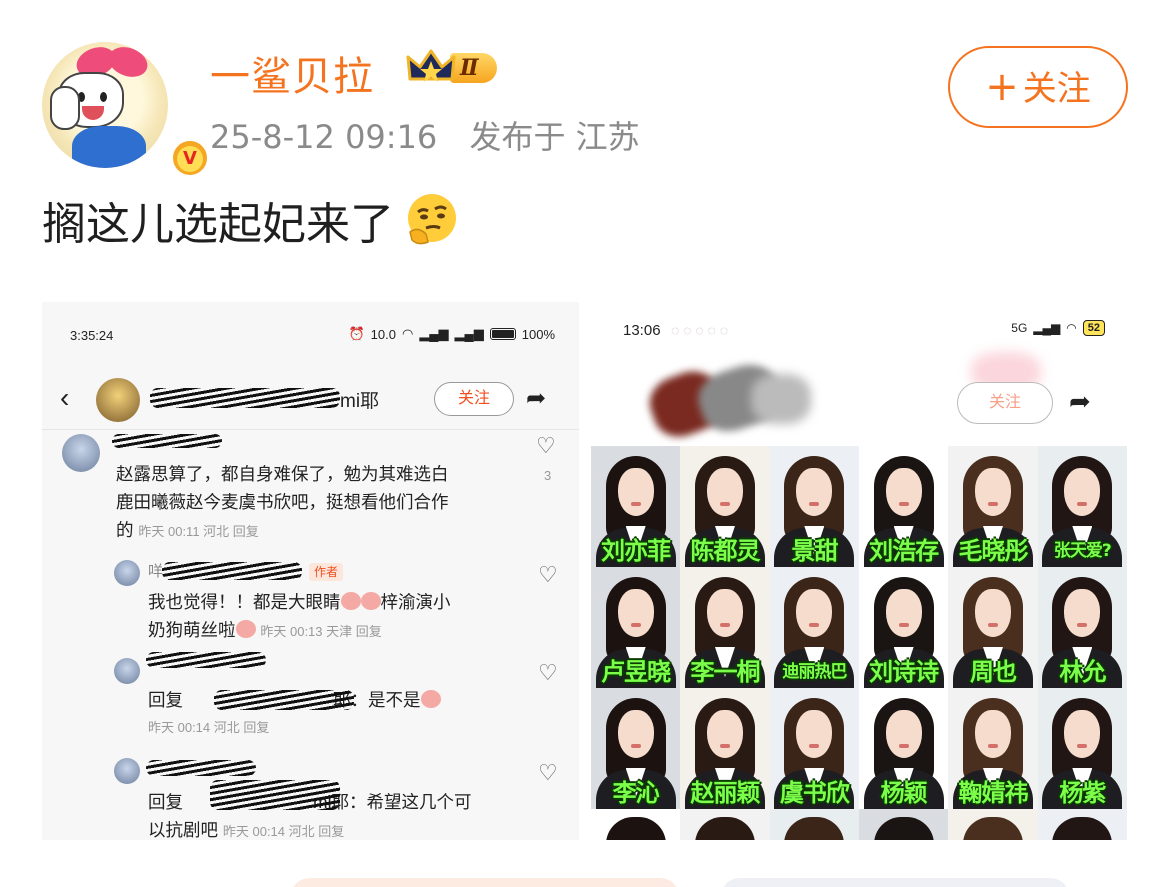 This screenshot has width=1170, height=887. What do you see at coordinates (814, 506) in the screenshot?
I see `portrait-cell: 景甜` at bounding box center [814, 506].